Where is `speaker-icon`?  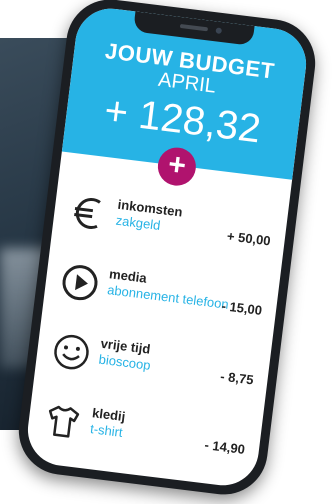 speaker-icon is located at coordinates (194, 27).